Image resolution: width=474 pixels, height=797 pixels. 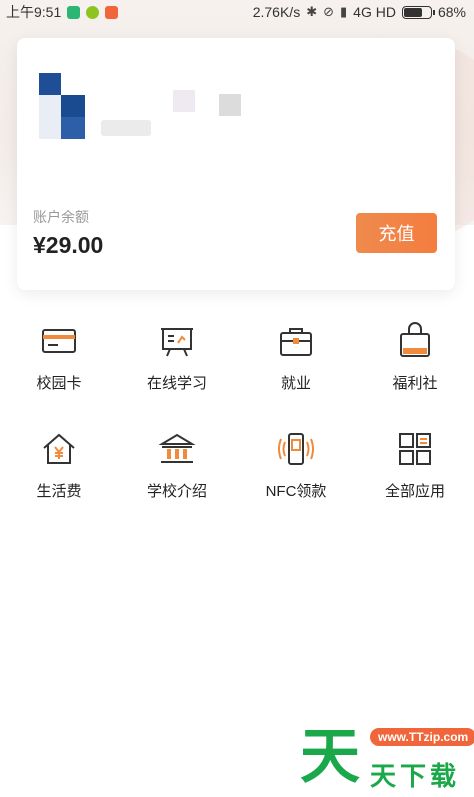 What do you see at coordinates (276, 12) in the screenshot?
I see `status-speed: 2.76K/s` at bounding box center [276, 12].